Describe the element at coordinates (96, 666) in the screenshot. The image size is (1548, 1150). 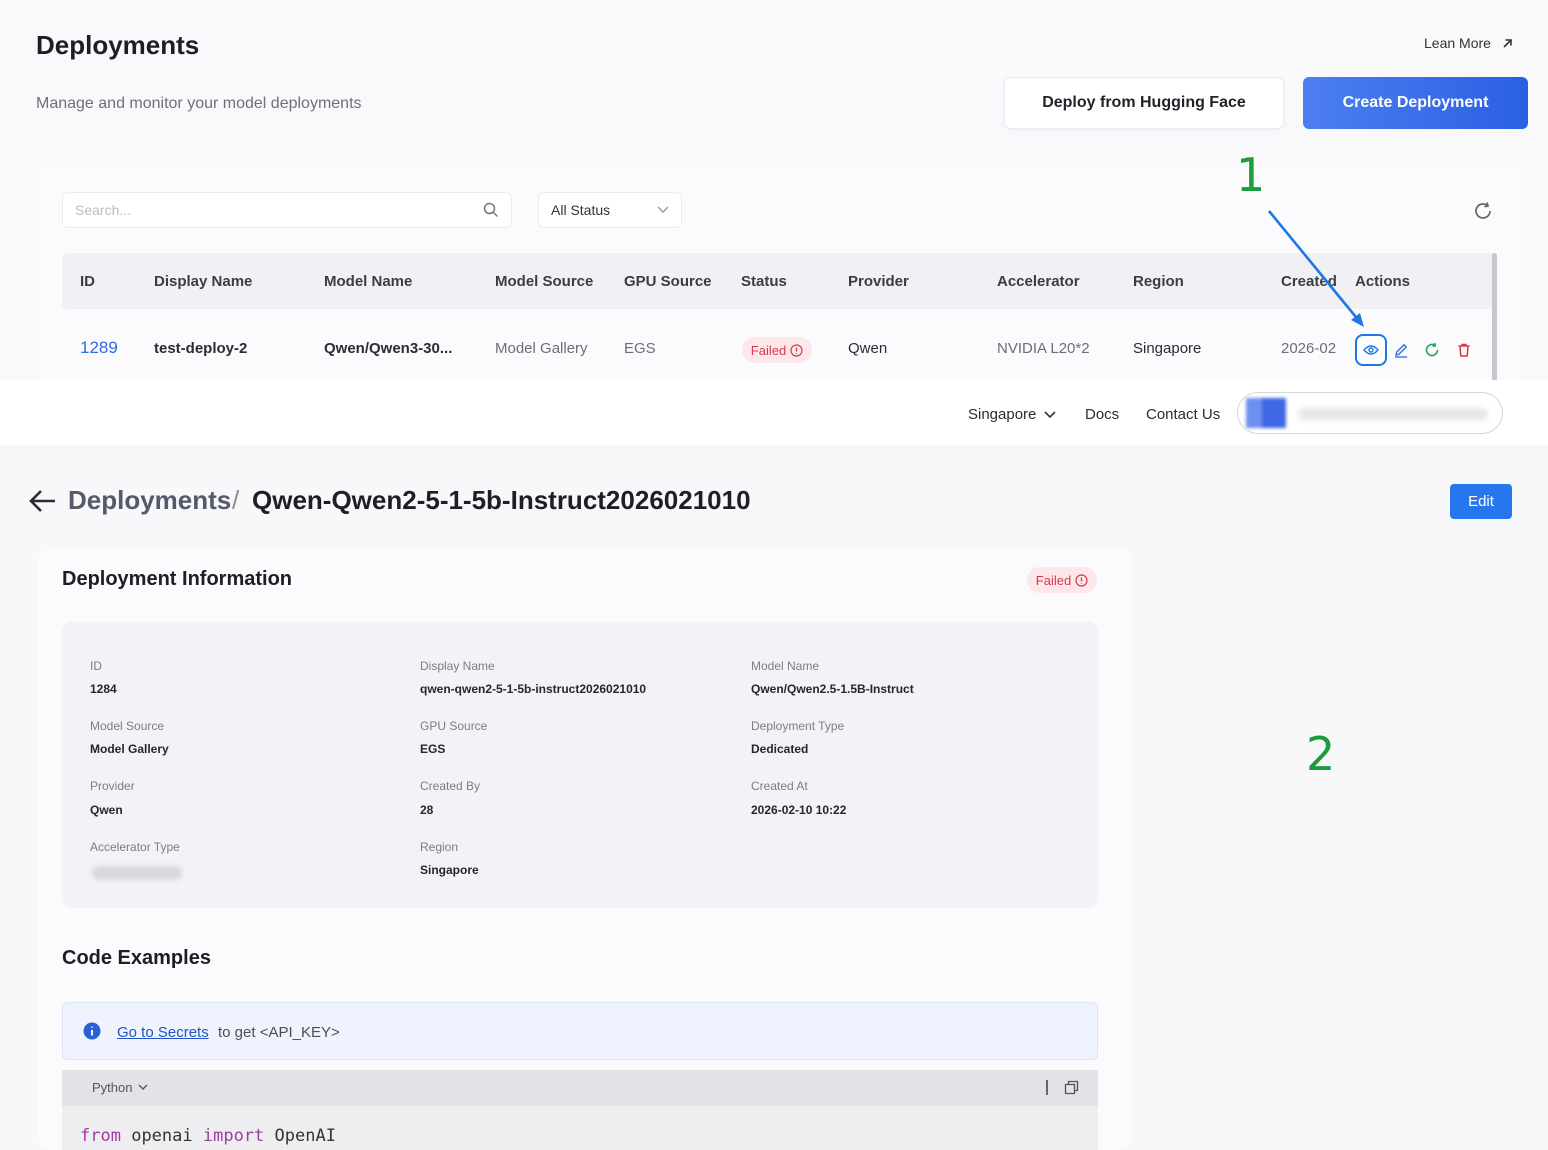
I see `field-label-id: ID` at that location.